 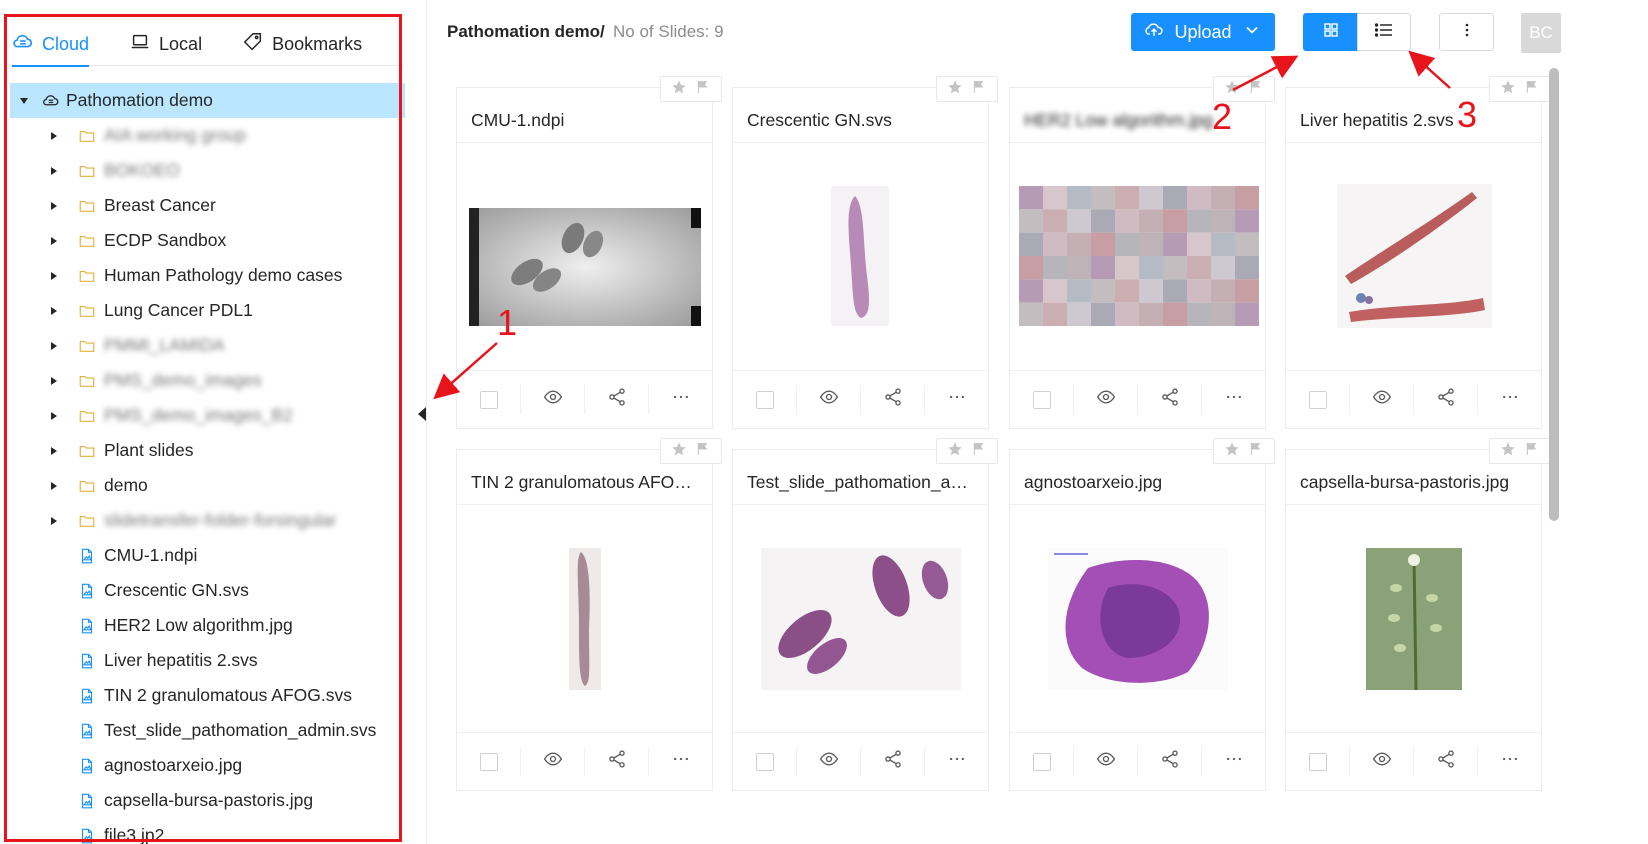 What do you see at coordinates (207, 170) in the screenshot?
I see `tree-folder-item: BOKOEO` at bounding box center [207, 170].